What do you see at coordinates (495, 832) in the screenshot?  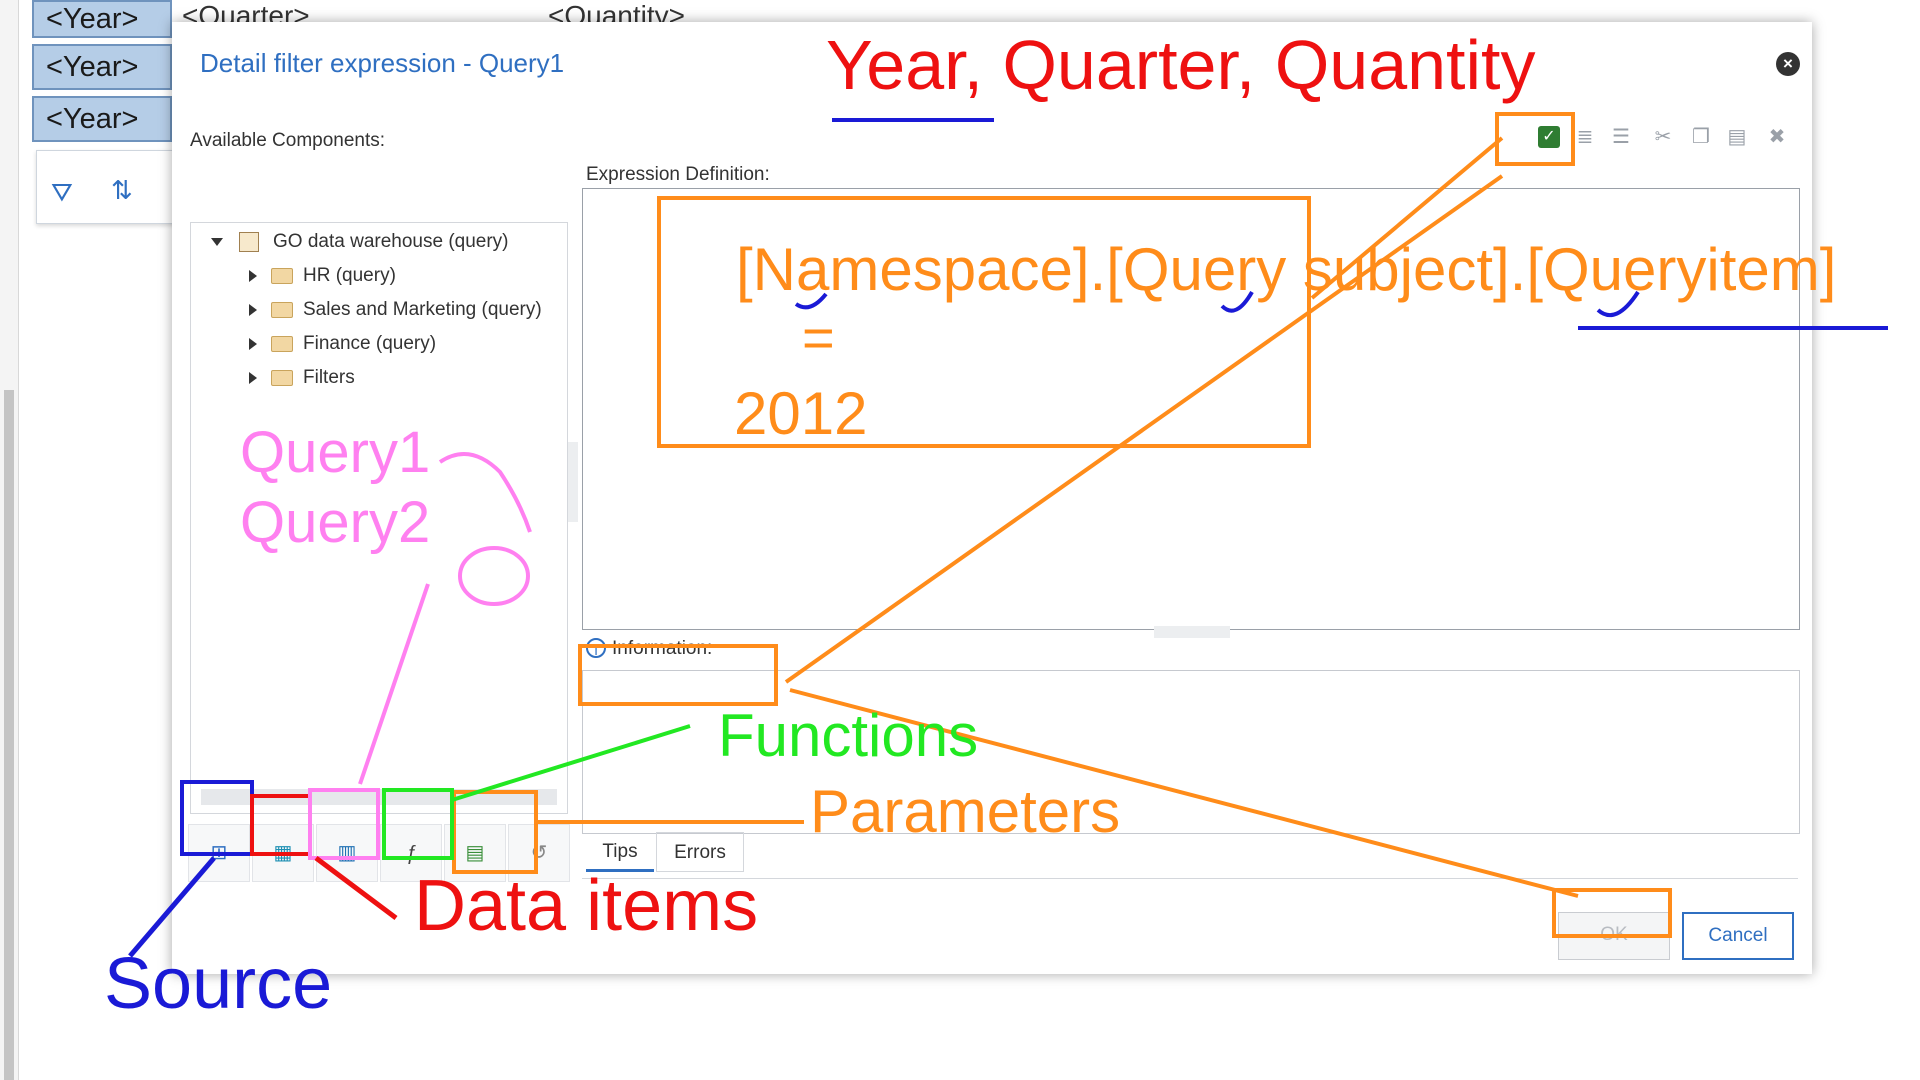 I see `parameters-highlight-box` at bounding box center [495, 832].